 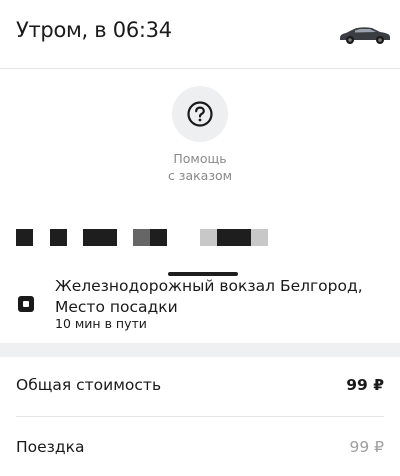 I want to click on total-cost-label: Общая стоимость, so click(x=89, y=385).